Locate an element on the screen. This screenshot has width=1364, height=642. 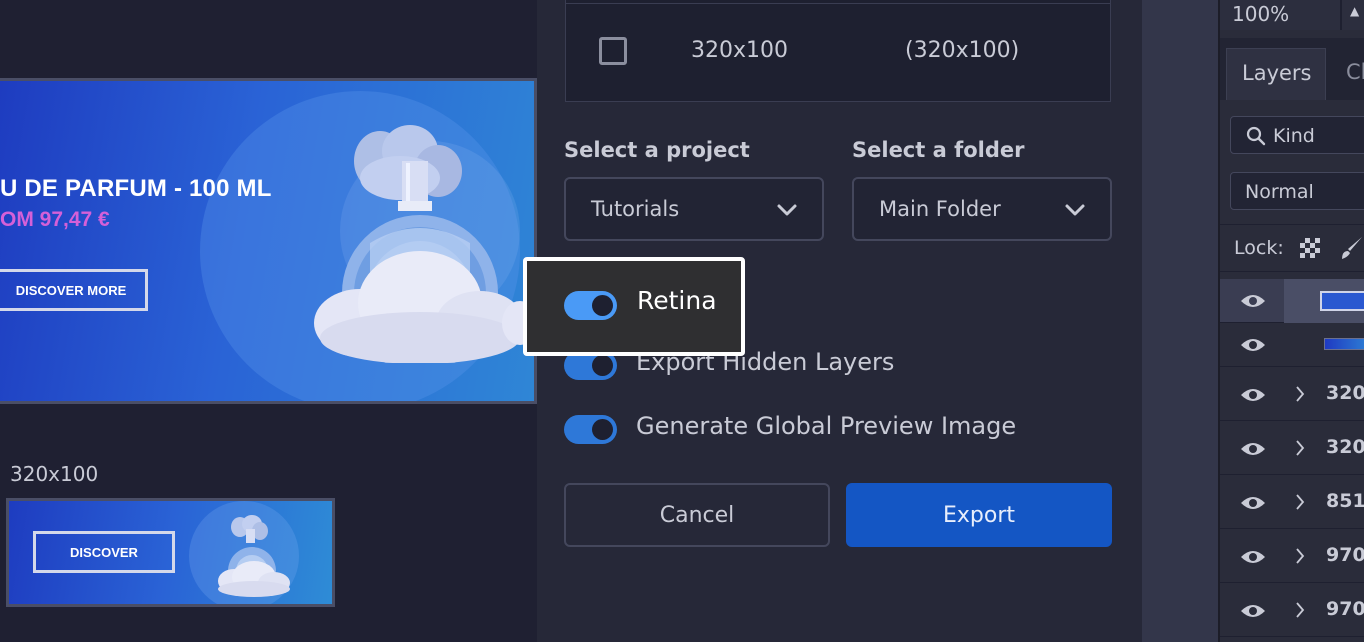
small-banner-label: 320x100 is located at coordinates (54, 474).